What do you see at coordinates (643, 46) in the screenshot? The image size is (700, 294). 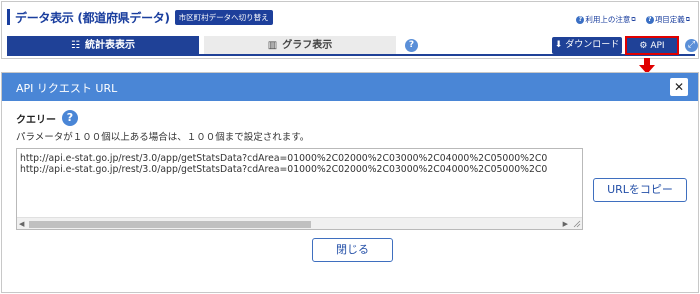 I see `gear-icon: ⚙` at bounding box center [643, 46].